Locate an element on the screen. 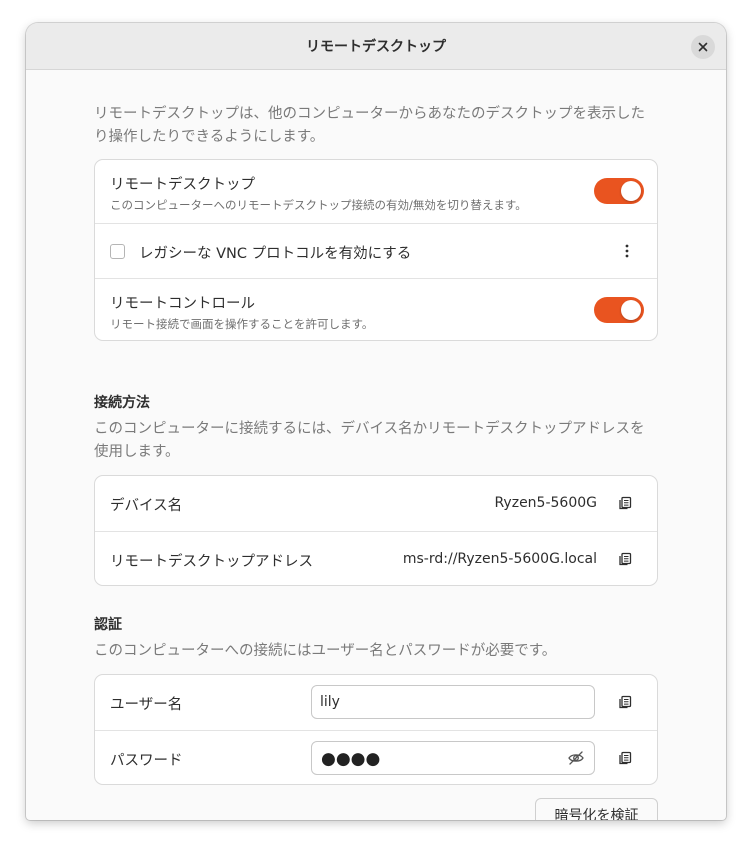 The width and height of the screenshot is (752, 849). remote-desktop-title: リモートデスクトップ is located at coordinates (182, 185).